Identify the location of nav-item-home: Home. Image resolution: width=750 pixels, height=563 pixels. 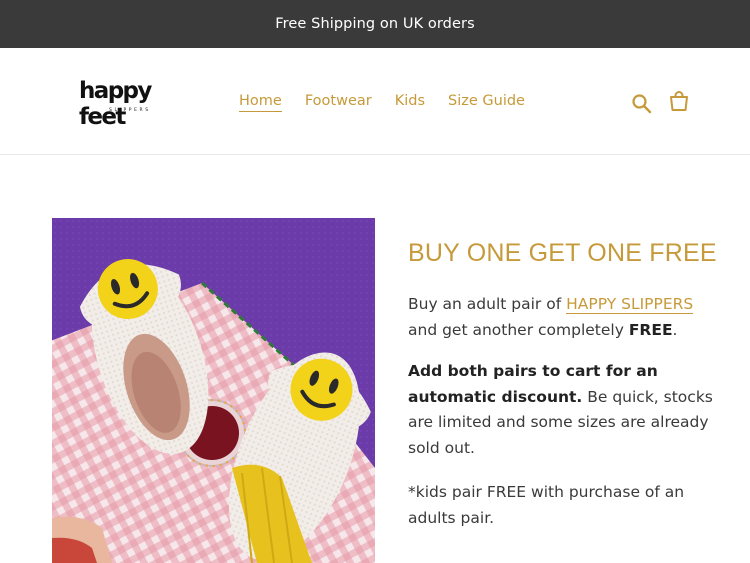
(260, 102).